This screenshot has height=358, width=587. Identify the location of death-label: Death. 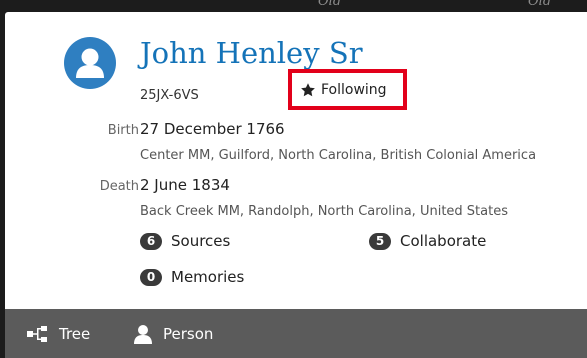
(119, 186).